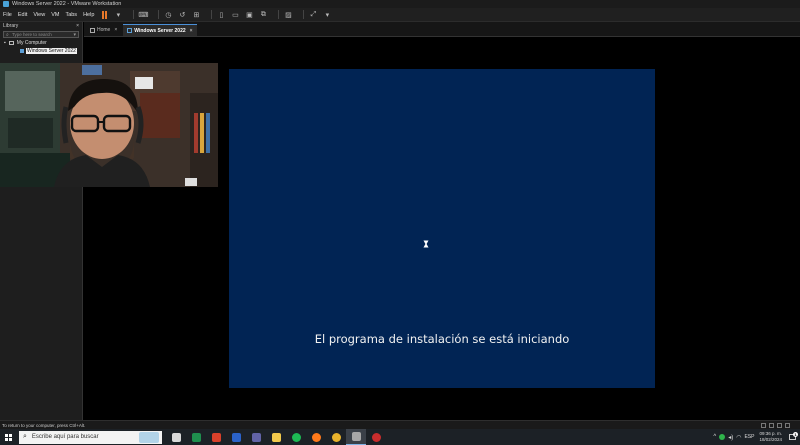  I want to click on notification-count: 1, so click(795, 434).